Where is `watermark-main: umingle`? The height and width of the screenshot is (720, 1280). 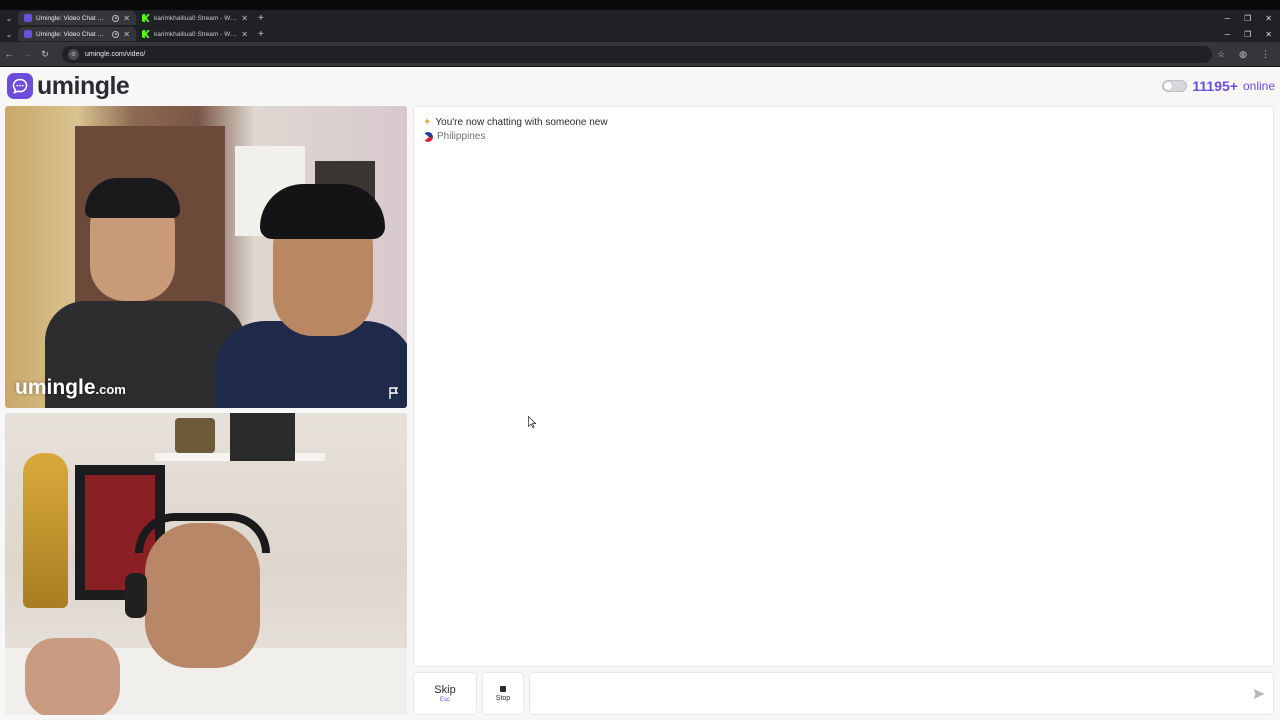 watermark-main: umingle is located at coordinates (55, 387).